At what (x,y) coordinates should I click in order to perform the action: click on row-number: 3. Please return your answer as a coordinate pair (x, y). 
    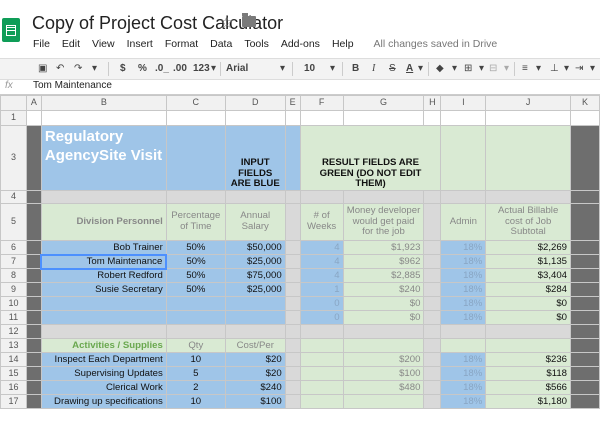
    Looking at the image, I should click on (13, 158).